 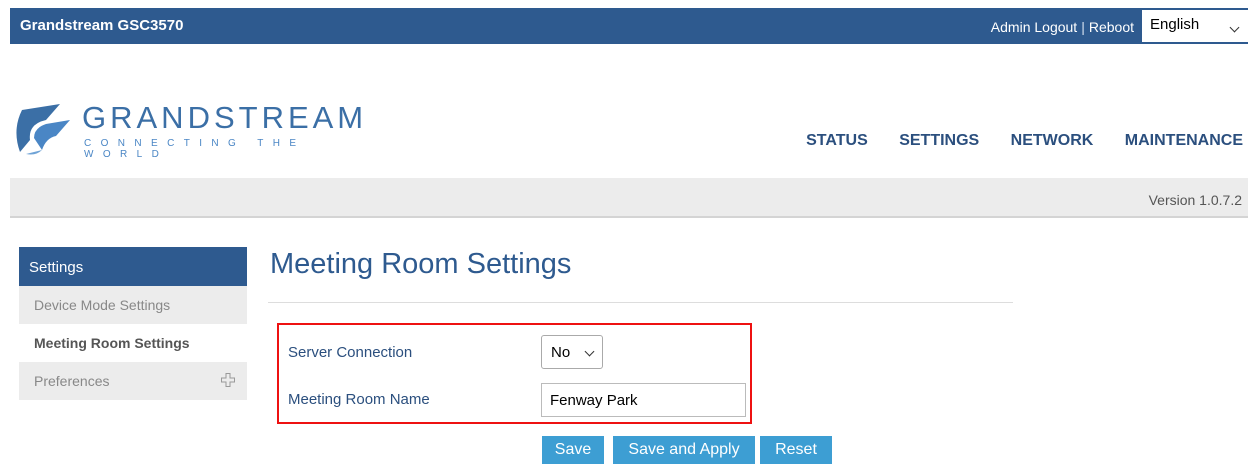 I want to click on version-bar: Version 1.0.7.2, so click(x=629, y=198).